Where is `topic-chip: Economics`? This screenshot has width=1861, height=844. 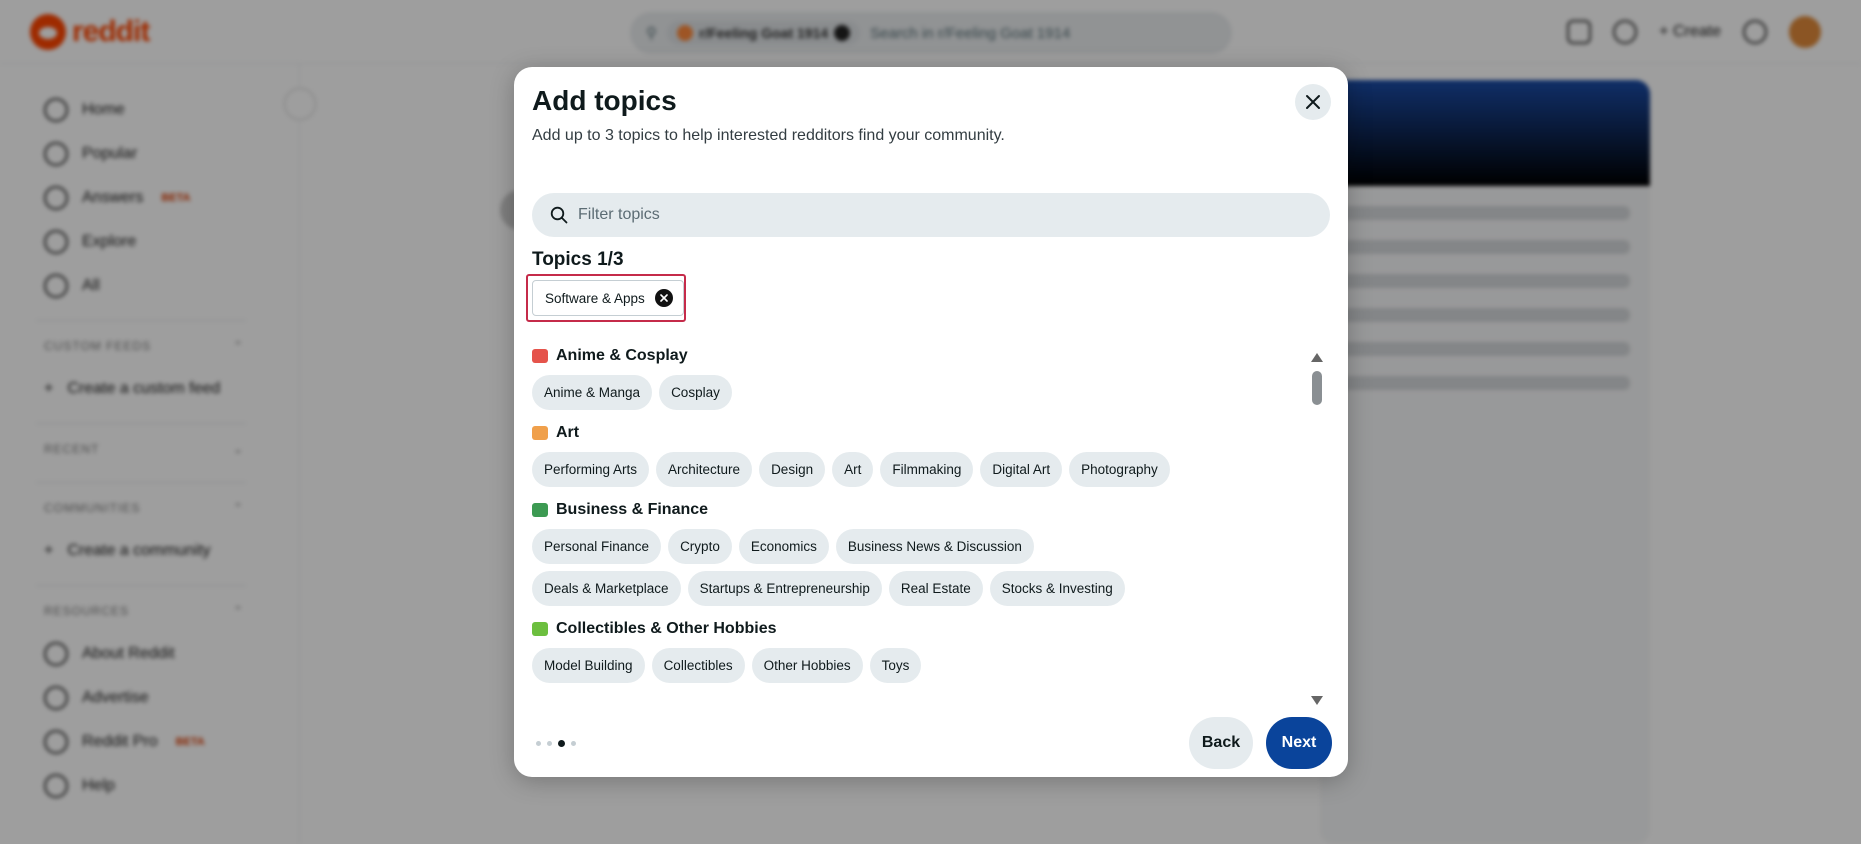
topic-chip: Economics is located at coordinates (783, 546).